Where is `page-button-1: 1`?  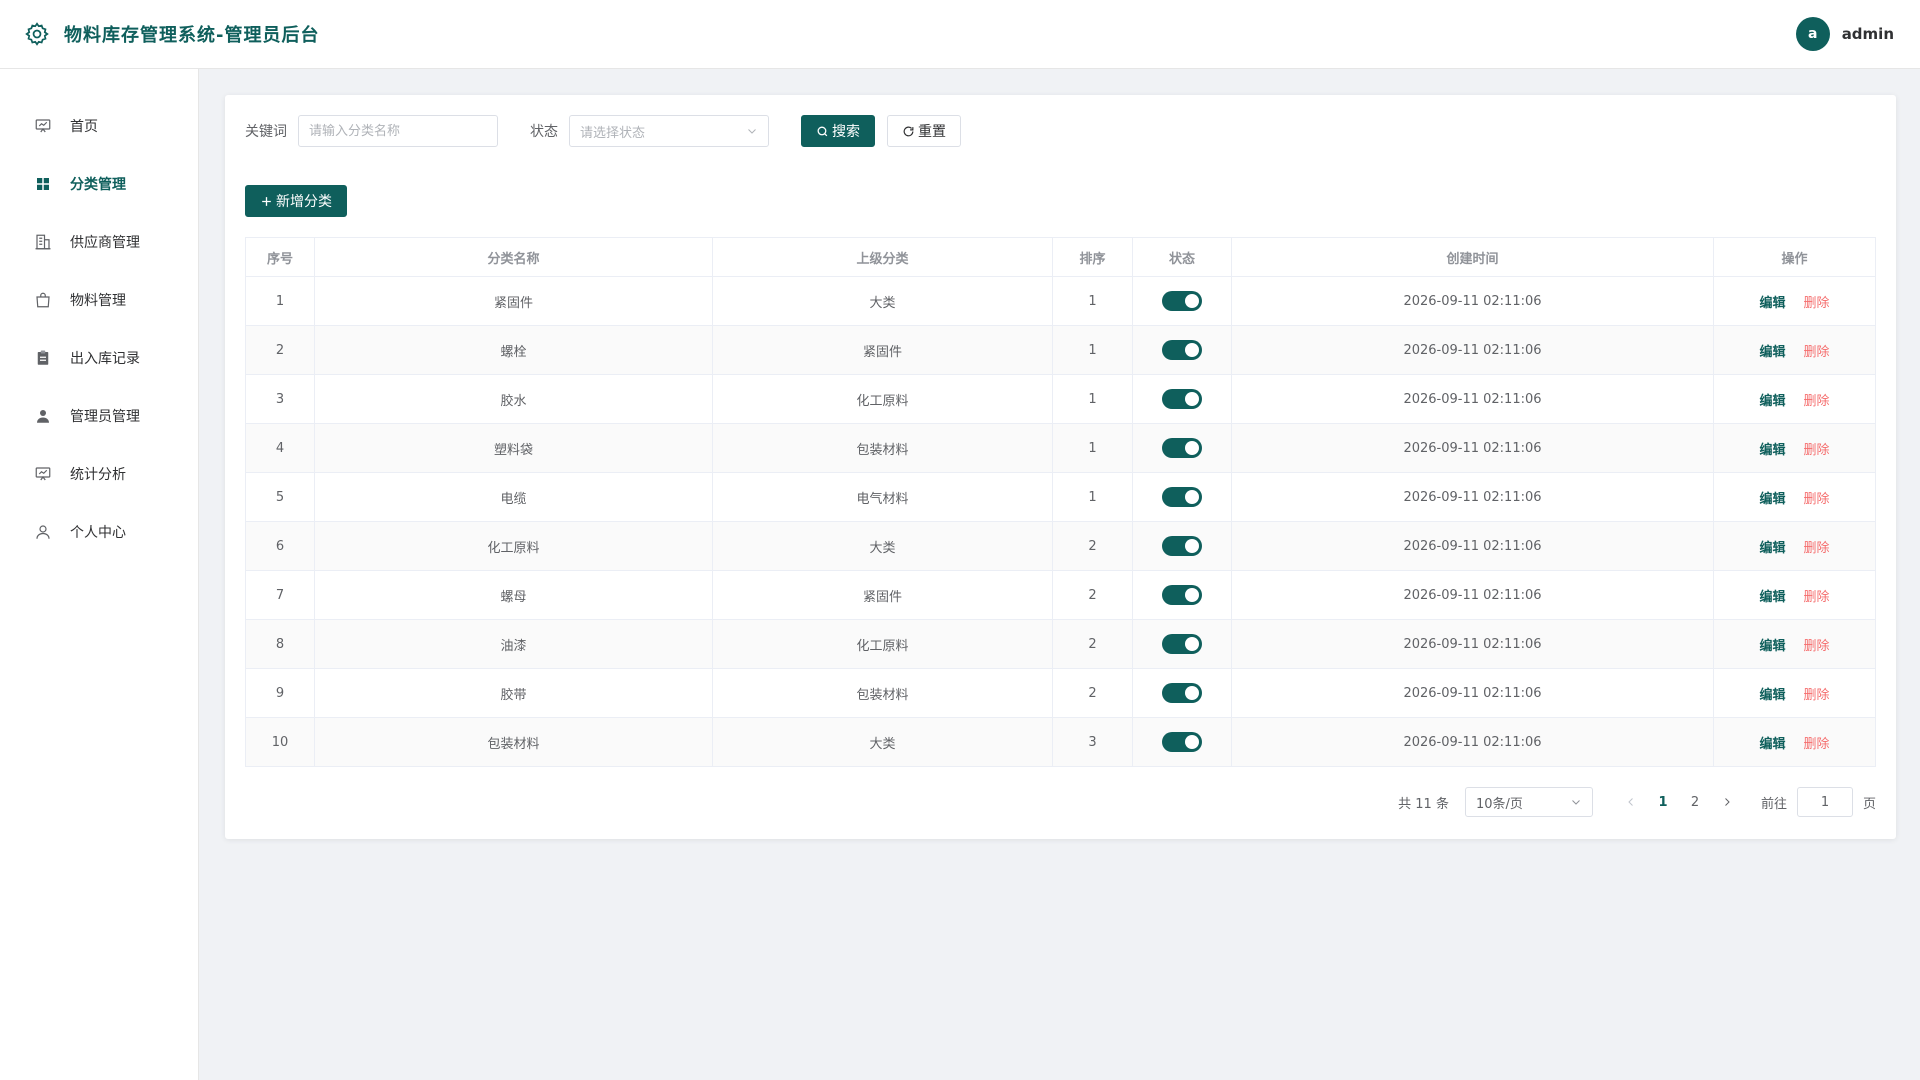
page-button-1: 1 is located at coordinates (1663, 802).